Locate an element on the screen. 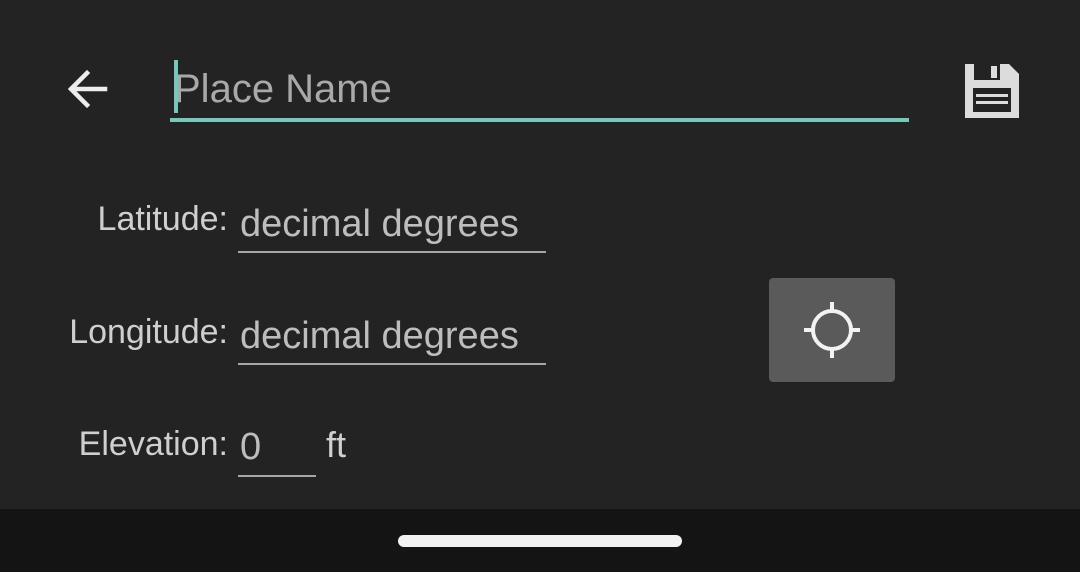  system-navigation-bar is located at coordinates (540, 540).